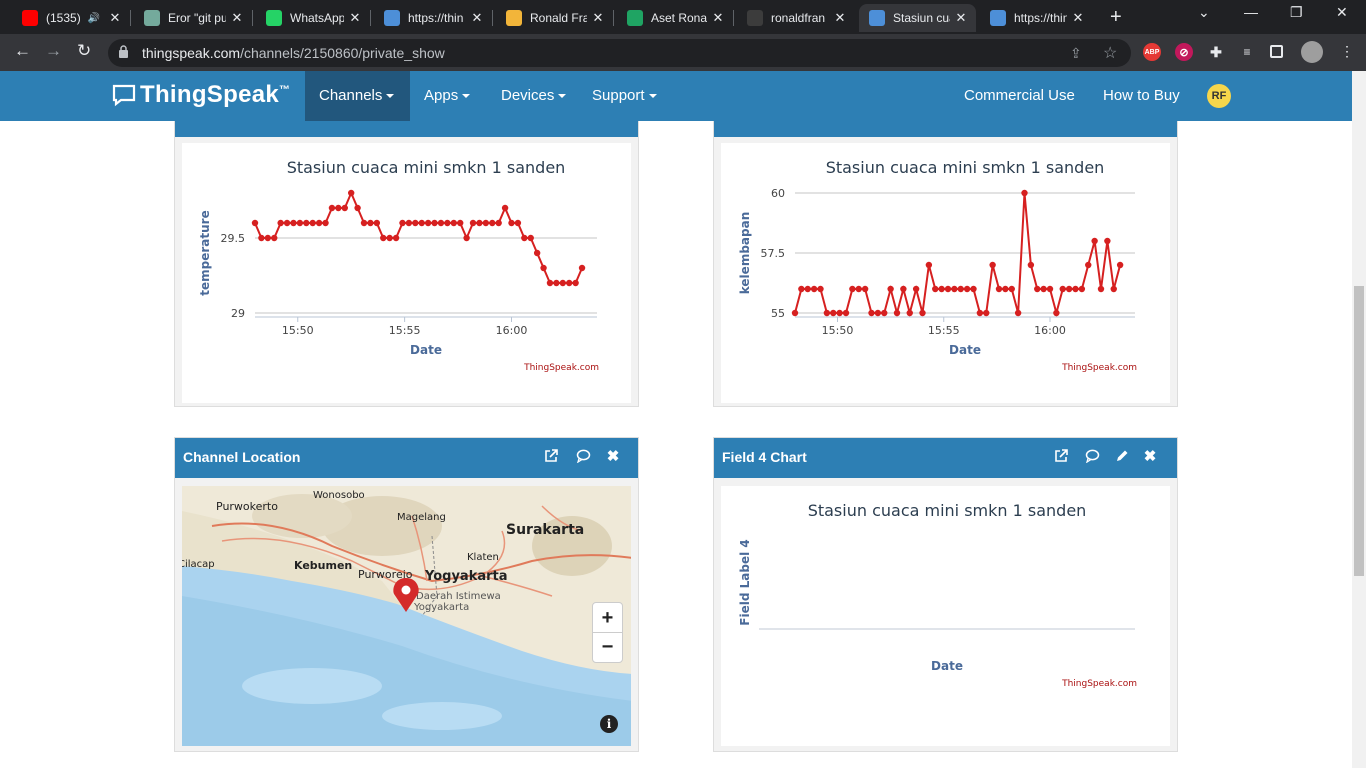 The image size is (1366, 768). I want to click on reload-icon: ↻, so click(84, 51).